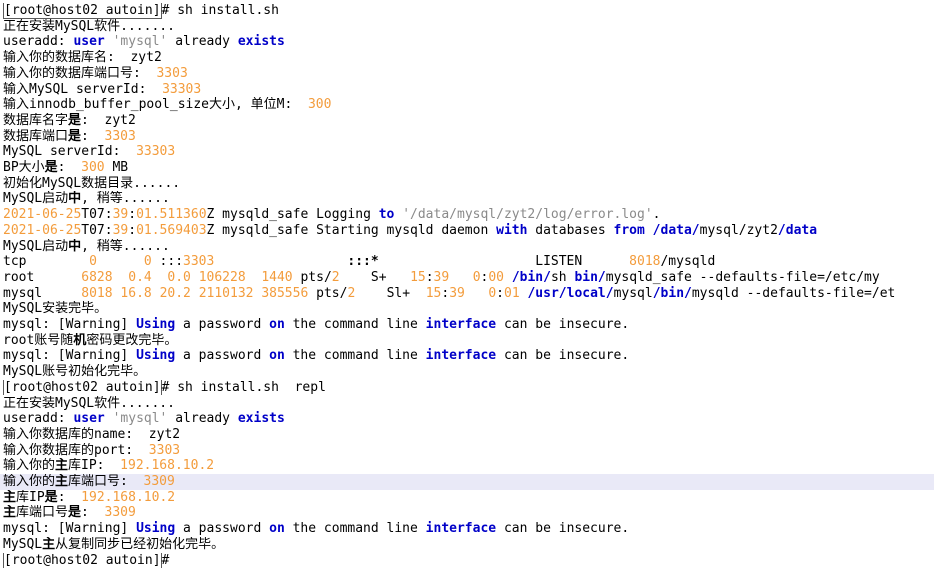 This screenshot has height=578, width=934. What do you see at coordinates (182, 89) in the screenshot?
I see `terminal-text: 33303` at bounding box center [182, 89].